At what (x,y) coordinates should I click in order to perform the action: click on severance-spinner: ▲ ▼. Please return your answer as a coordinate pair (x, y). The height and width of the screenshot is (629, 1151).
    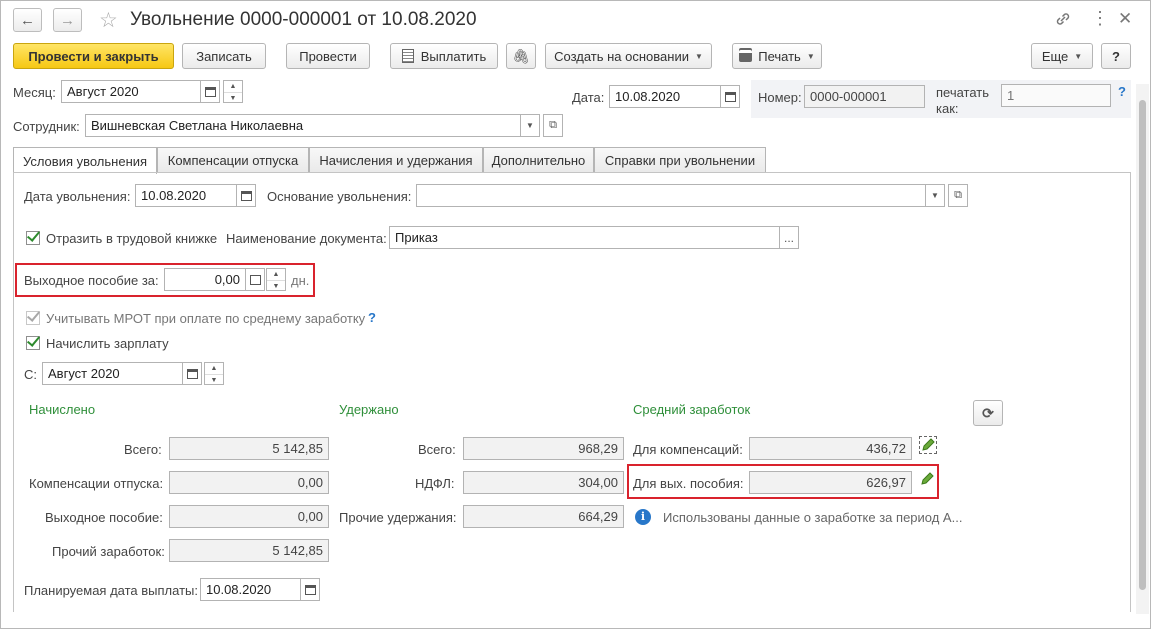
    Looking at the image, I should click on (276, 279).